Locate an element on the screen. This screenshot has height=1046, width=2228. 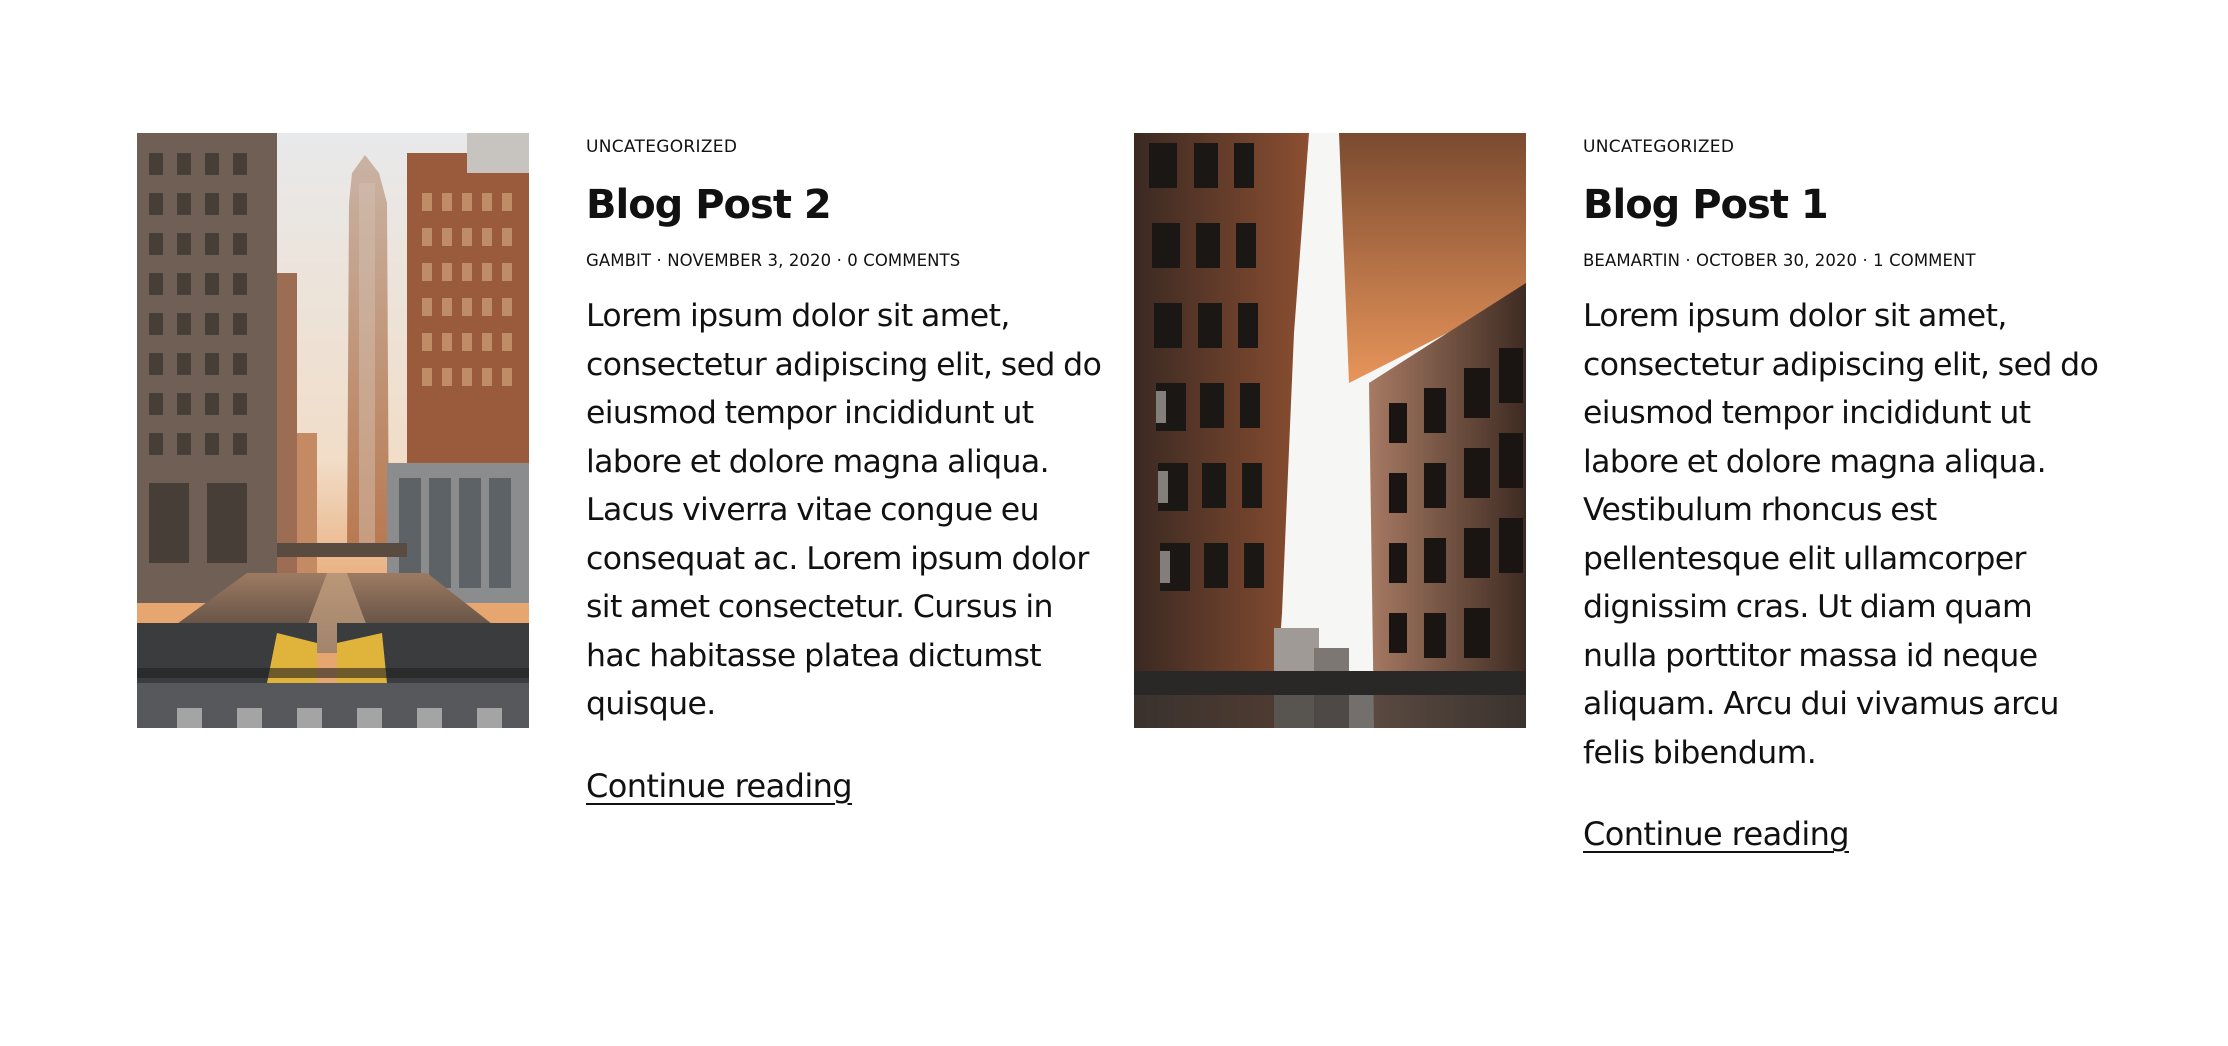
post-thumbnail-buildings-upward is located at coordinates (1330, 430).